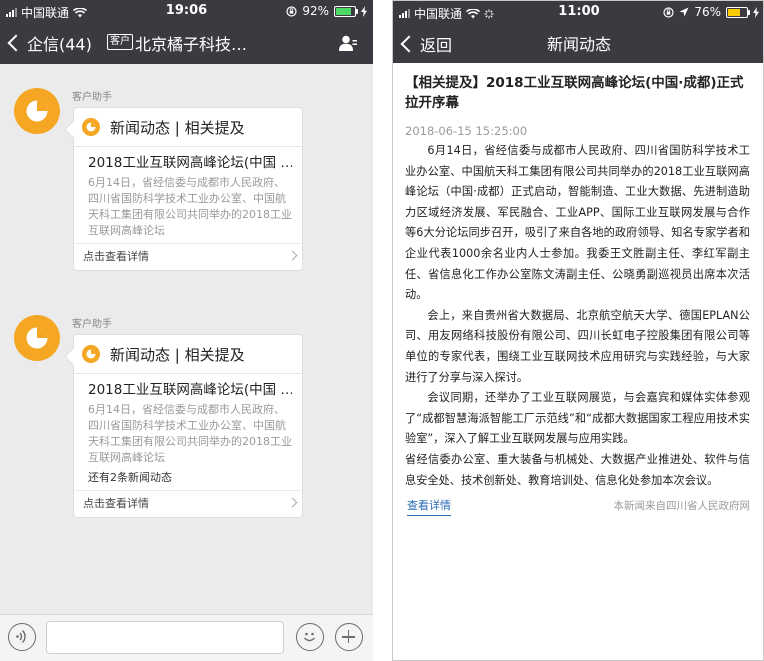 The width and height of the screenshot is (764, 661). I want to click on status-bar: 中国联通 19:06 92%, so click(186, 11).